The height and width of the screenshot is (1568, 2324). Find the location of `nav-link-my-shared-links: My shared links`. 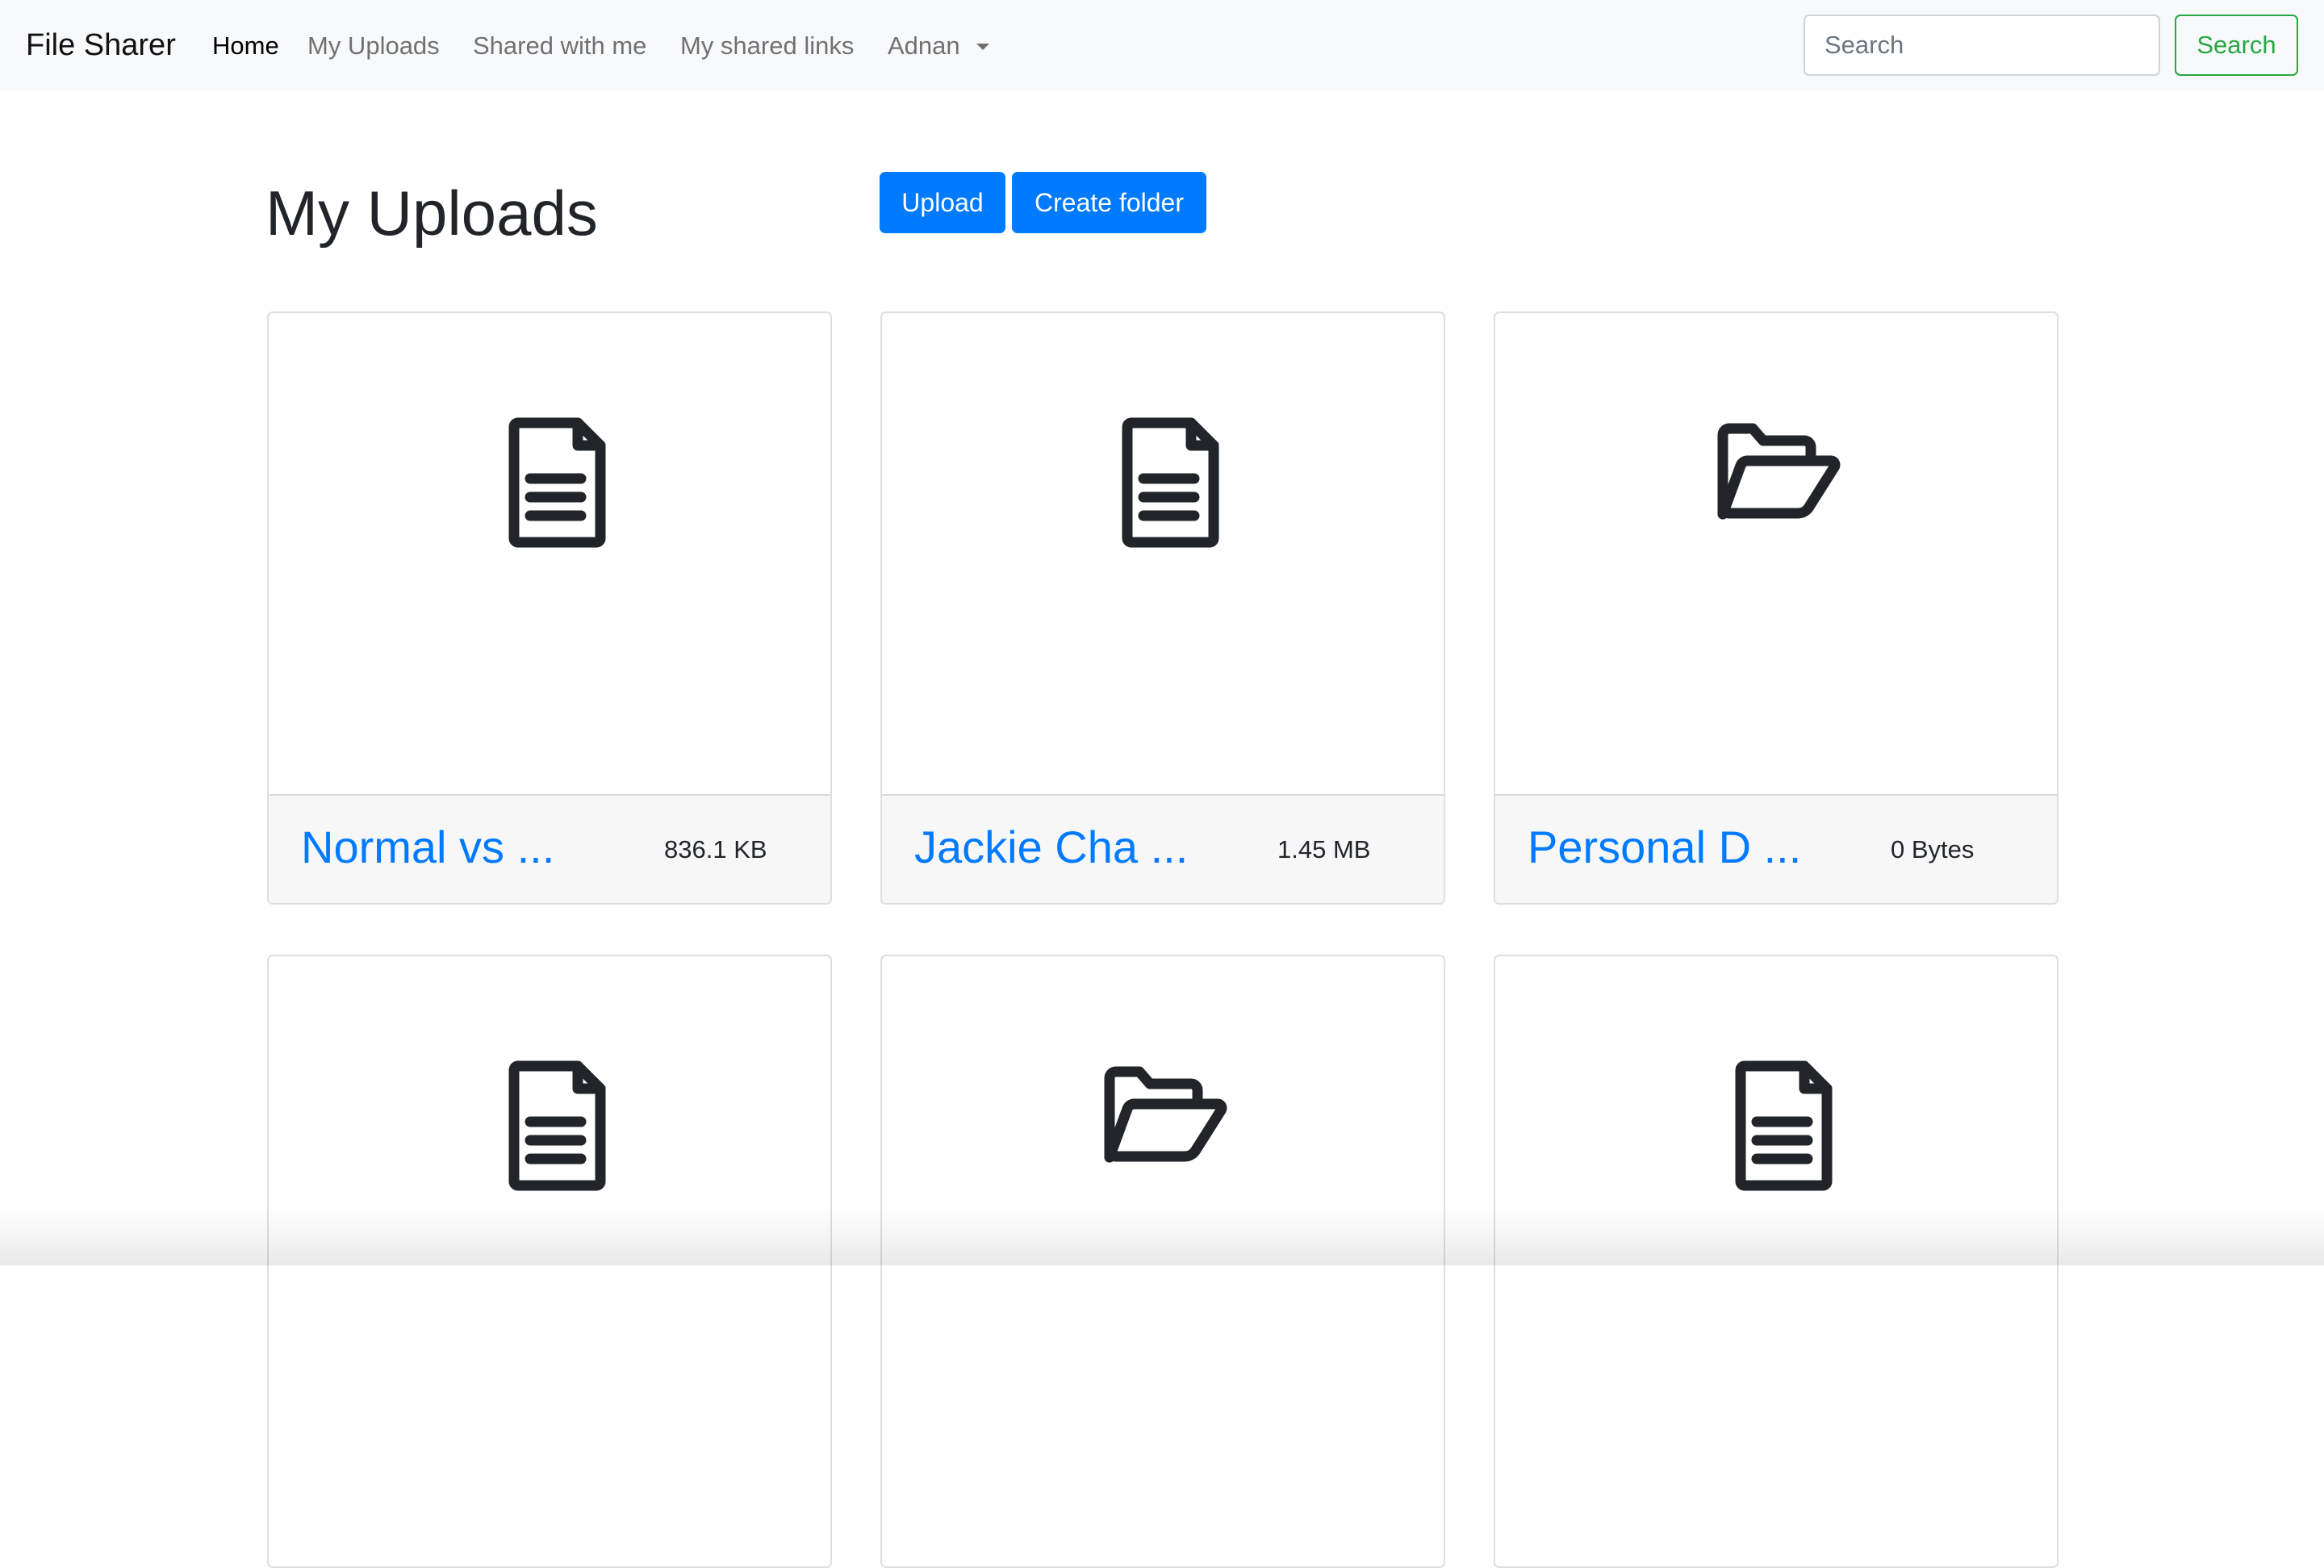

nav-link-my-shared-links: My shared links is located at coordinates (767, 46).